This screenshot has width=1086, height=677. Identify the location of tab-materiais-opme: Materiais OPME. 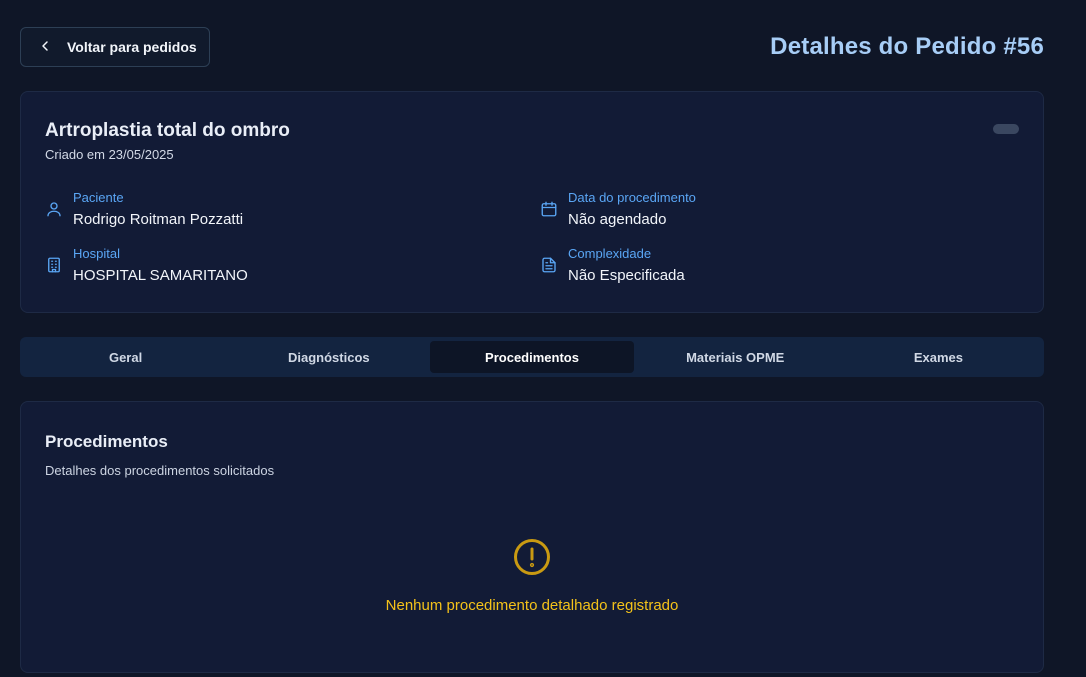
(735, 357).